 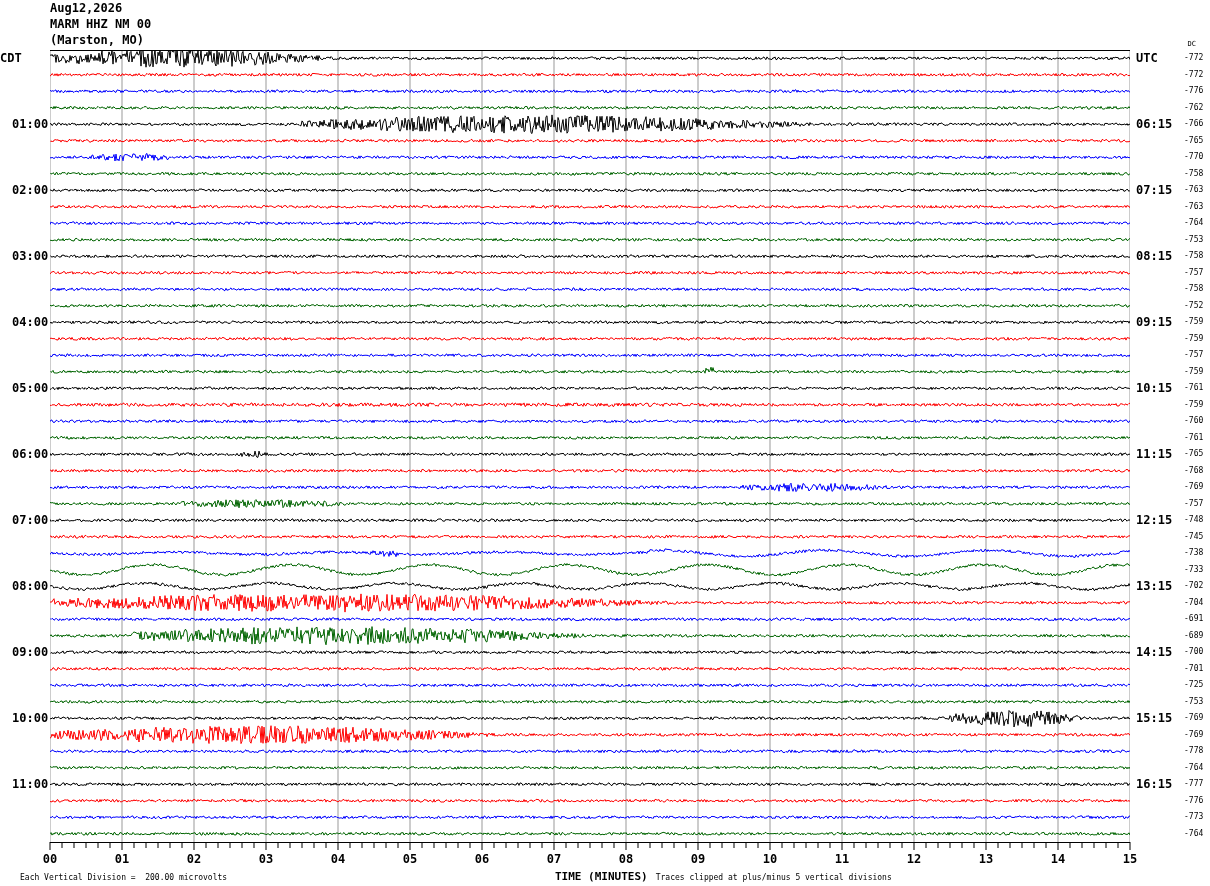 I want to click on hour-label: 02:00, so click(x=30, y=190).